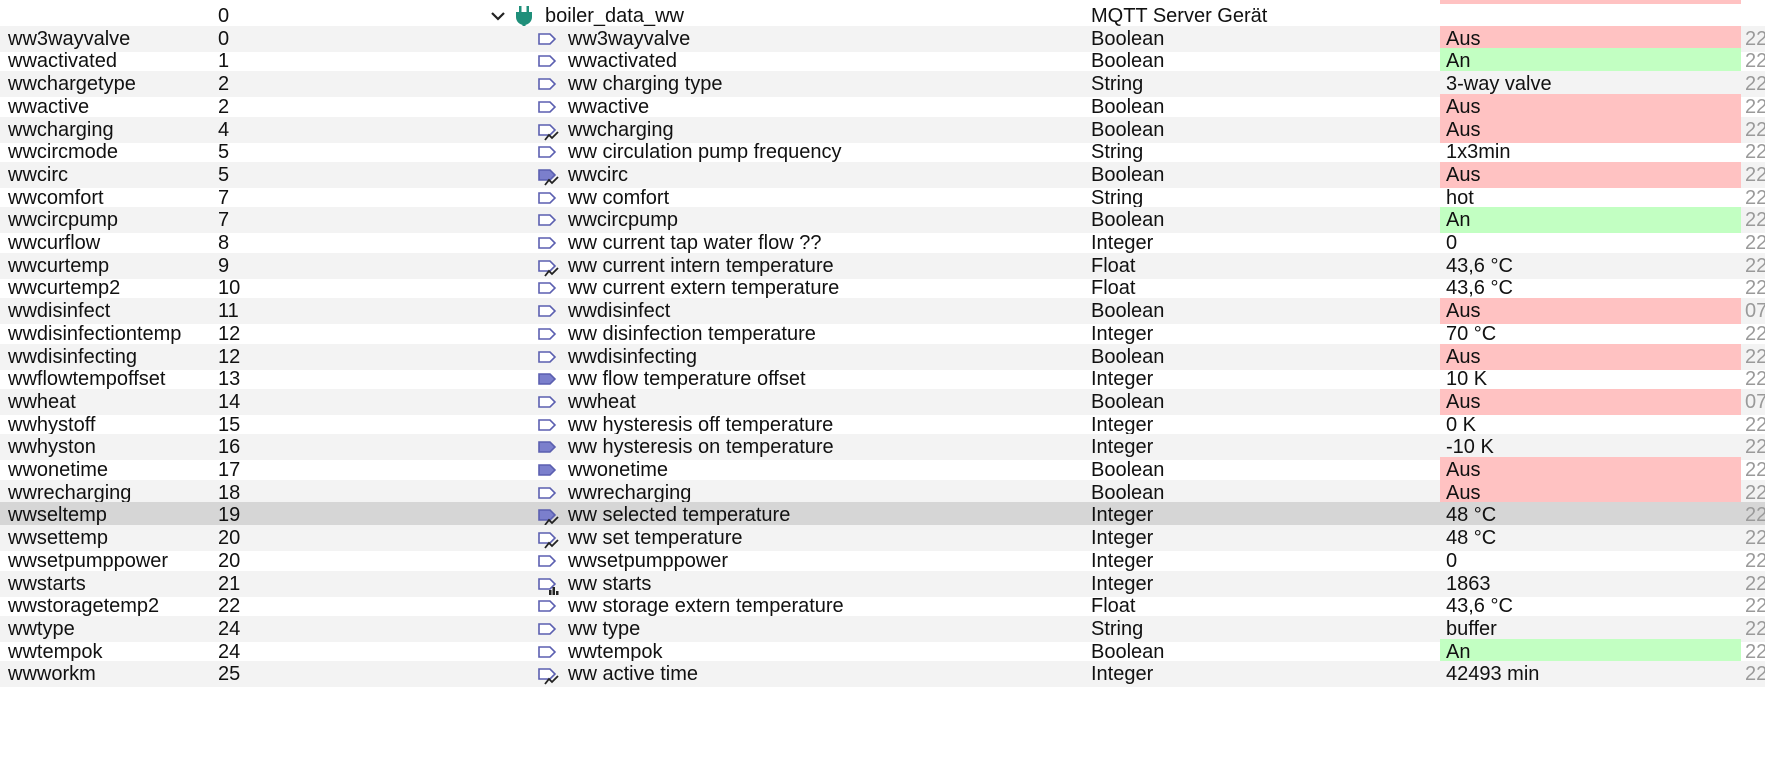 The width and height of the screenshot is (1765, 775). Describe the element at coordinates (1755, 674) in the screenshot. I see `timestamp-cell: 22` at that location.